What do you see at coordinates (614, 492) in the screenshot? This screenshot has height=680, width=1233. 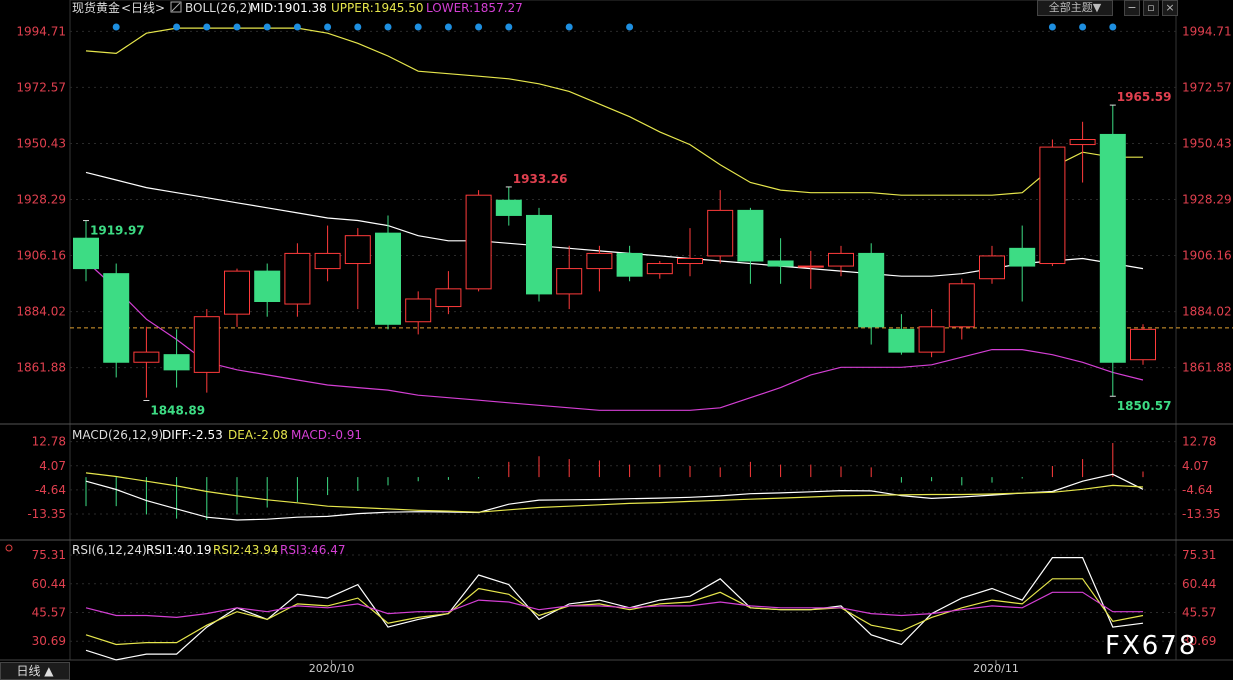 I see `macd-dea-line` at bounding box center [614, 492].